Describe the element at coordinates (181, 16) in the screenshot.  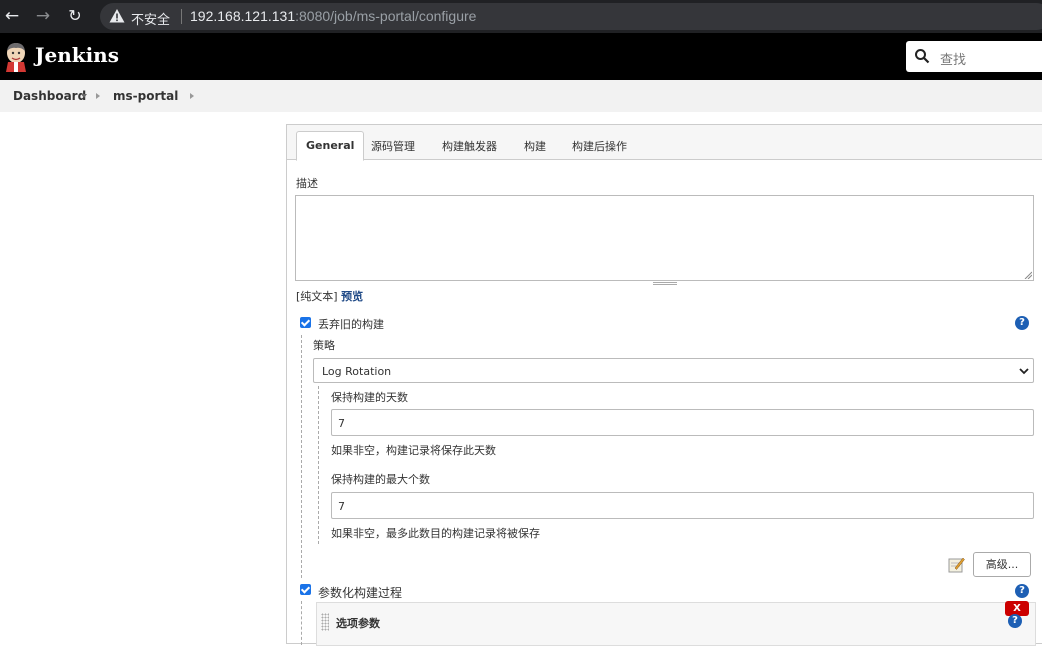
I see `address-separator` at that location.